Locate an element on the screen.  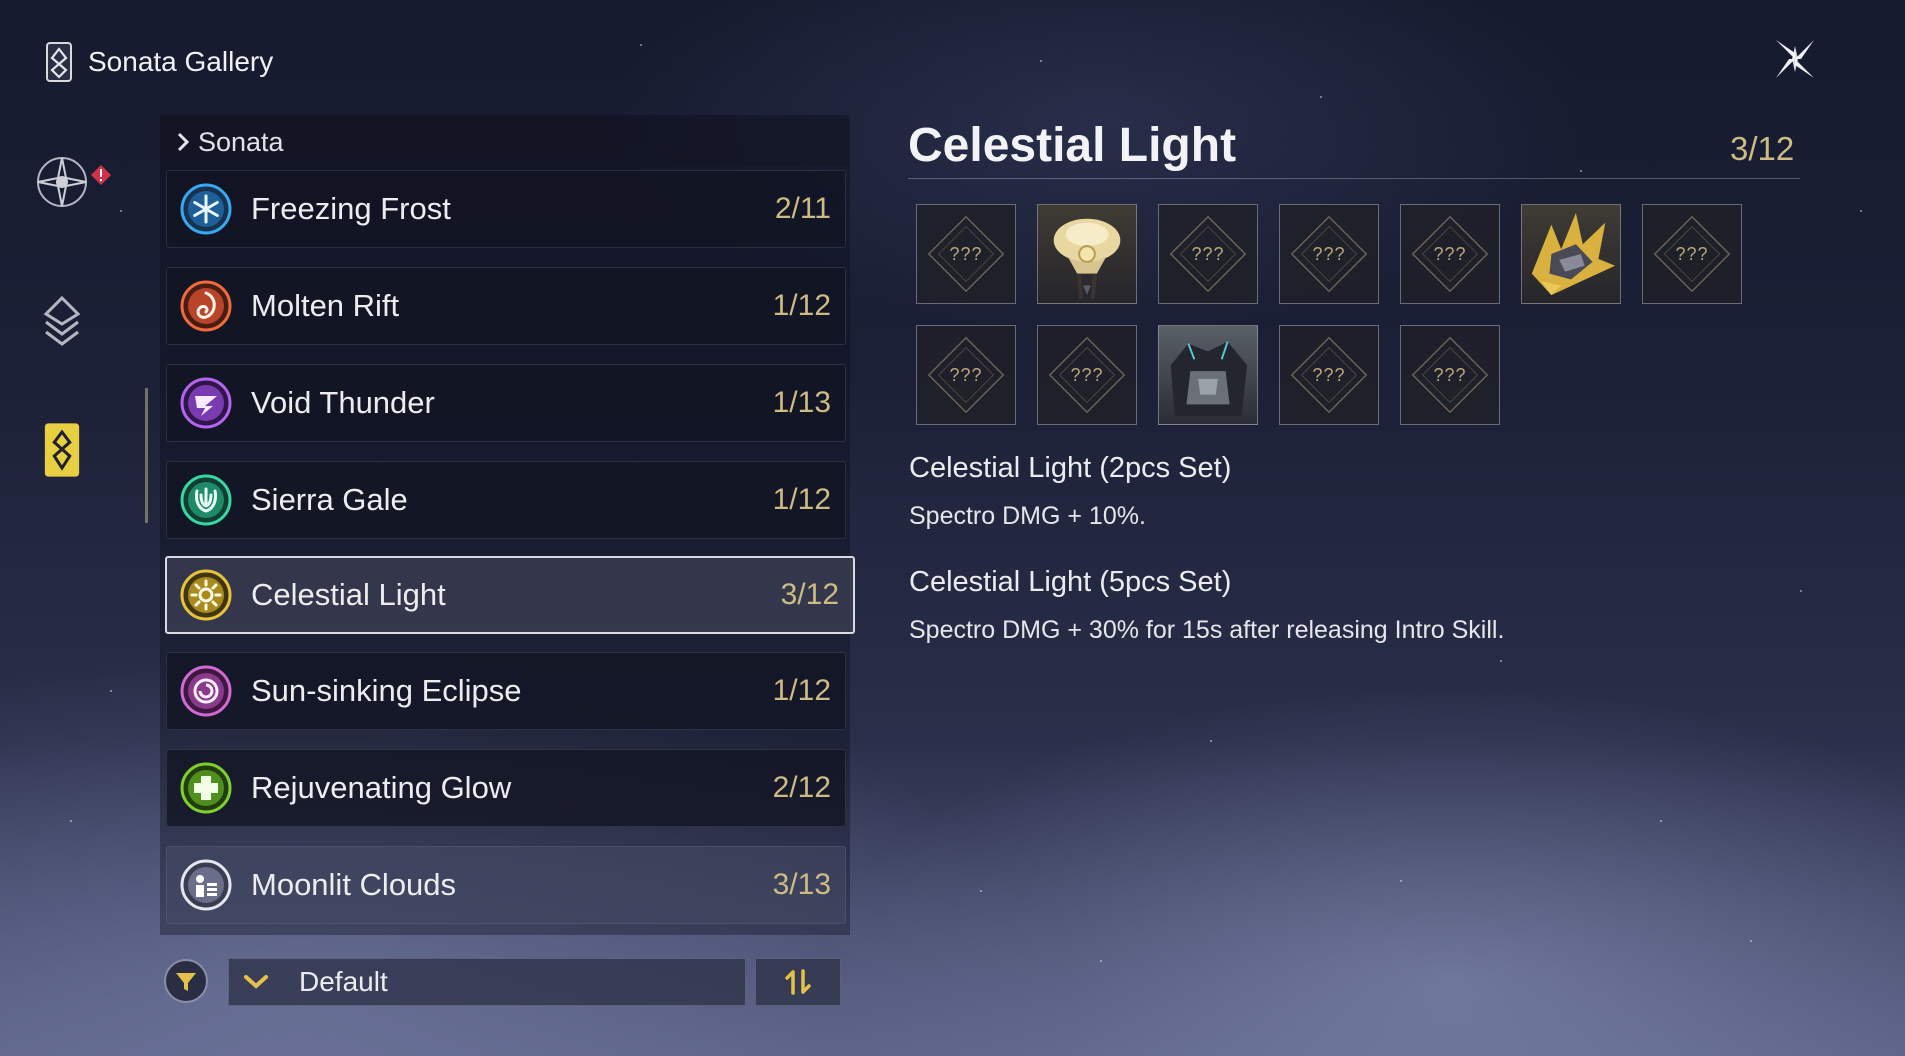
sonata-layers-icon is located at coordinates (62, 322).